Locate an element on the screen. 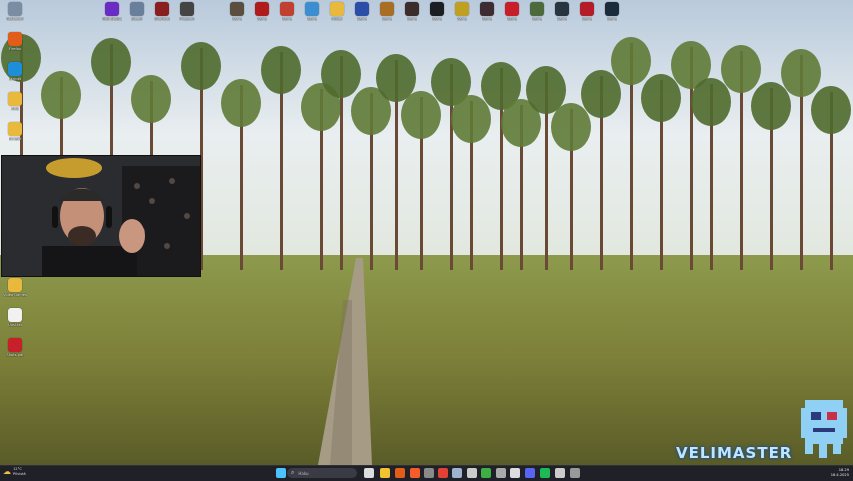  weather-widget: ☁ 12°C Pilvistä is located at coordinates (14, 471).